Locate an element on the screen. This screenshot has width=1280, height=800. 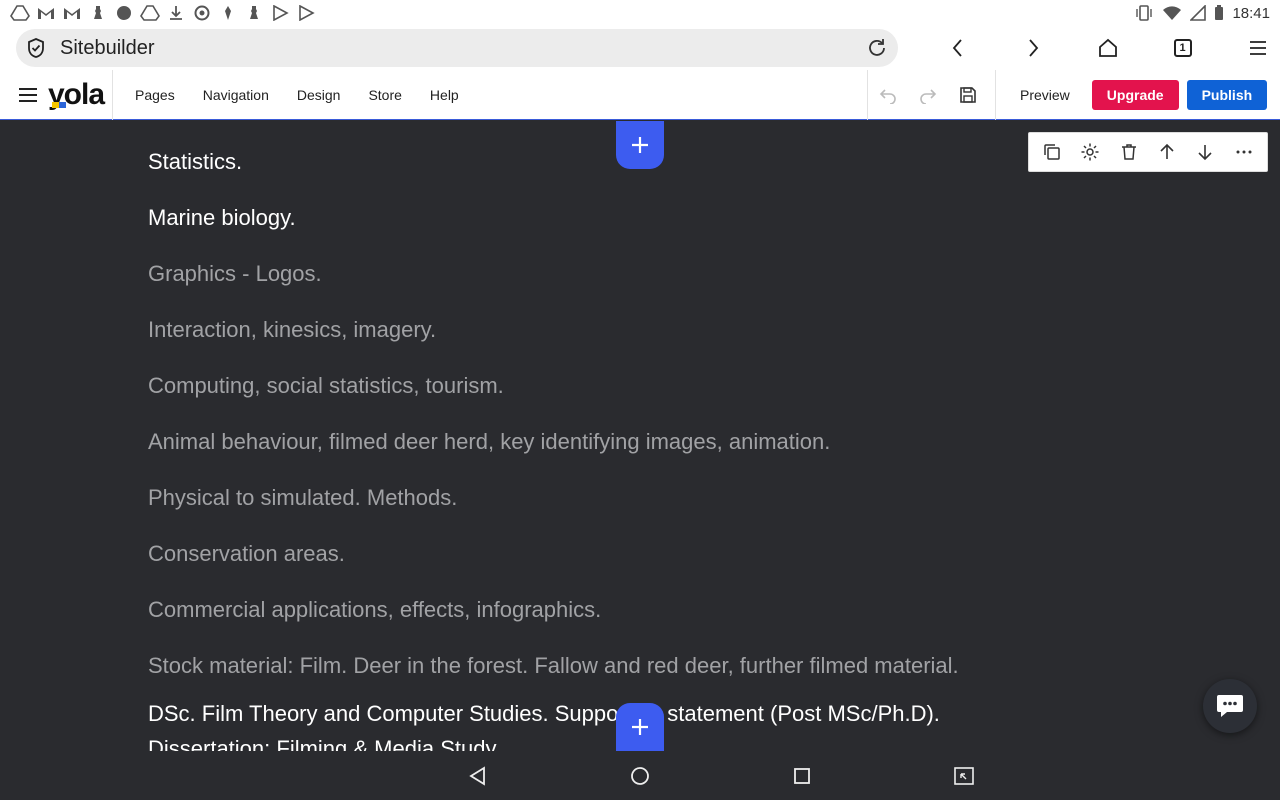
address-bar: Sitebuilder is located at coordinates (457, 48).